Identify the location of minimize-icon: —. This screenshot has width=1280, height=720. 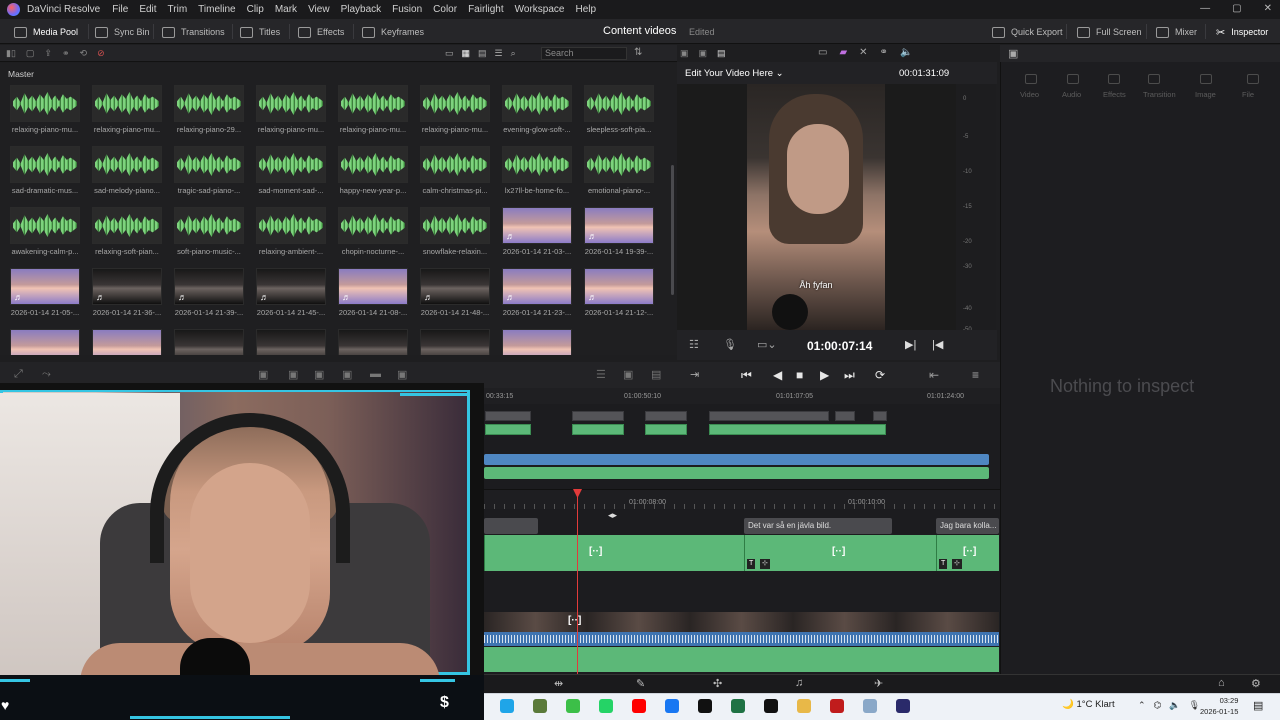
(1205, 8).